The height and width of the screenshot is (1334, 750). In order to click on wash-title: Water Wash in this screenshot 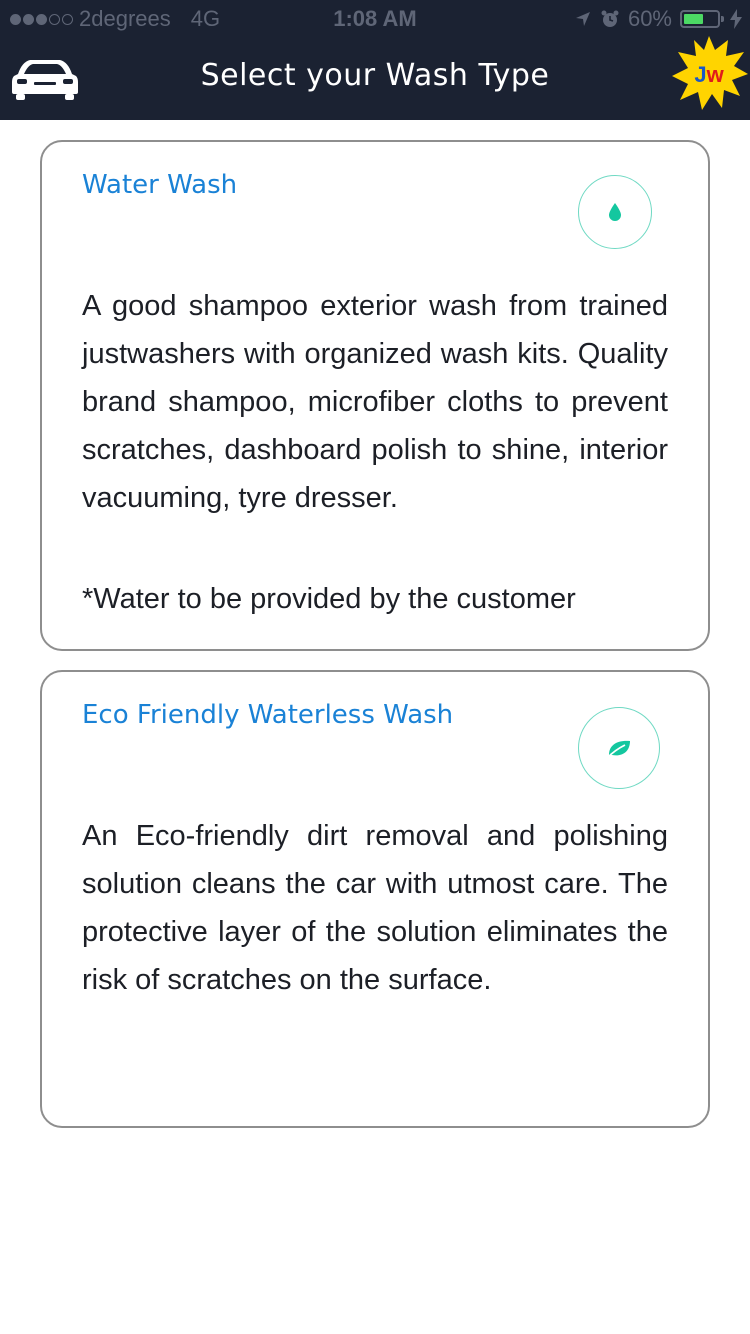, I will do `click(160, 185)`.